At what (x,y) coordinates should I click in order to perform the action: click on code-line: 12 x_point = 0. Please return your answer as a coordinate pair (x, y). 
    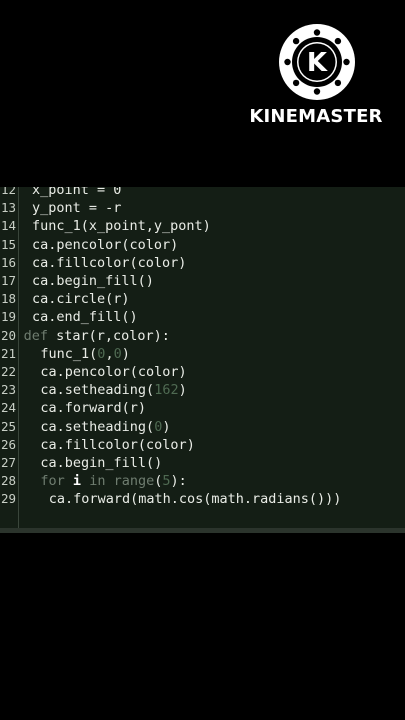
    Looking at the image, I should click on (202, 193).